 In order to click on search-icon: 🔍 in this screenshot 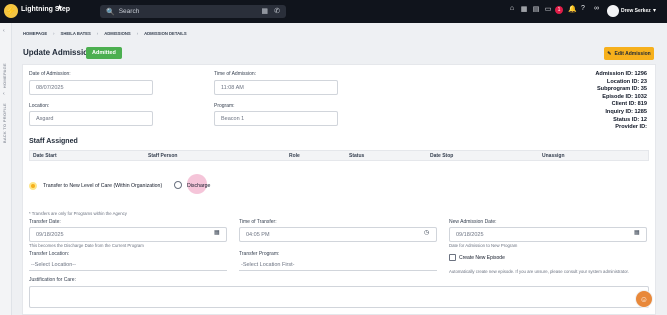, I will do `click(110, 12)`.